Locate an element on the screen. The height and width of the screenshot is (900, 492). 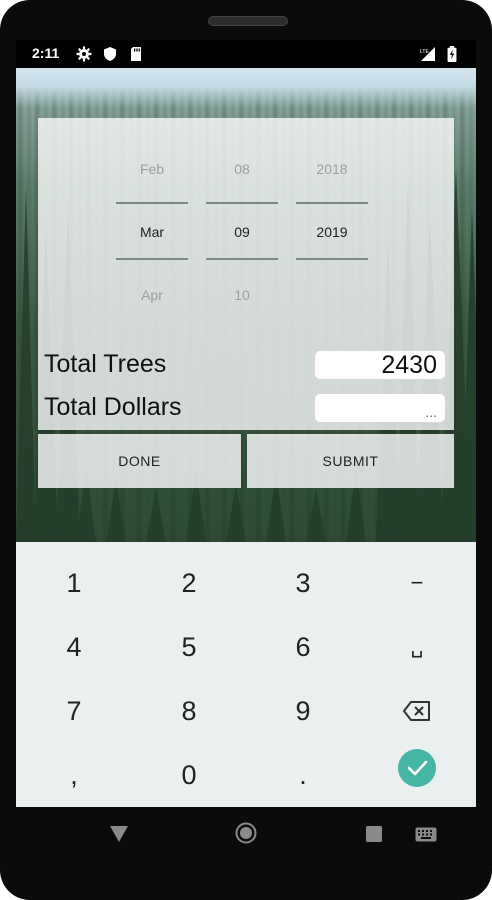
year-prev: 2018 is located at coordinates (332, 169).